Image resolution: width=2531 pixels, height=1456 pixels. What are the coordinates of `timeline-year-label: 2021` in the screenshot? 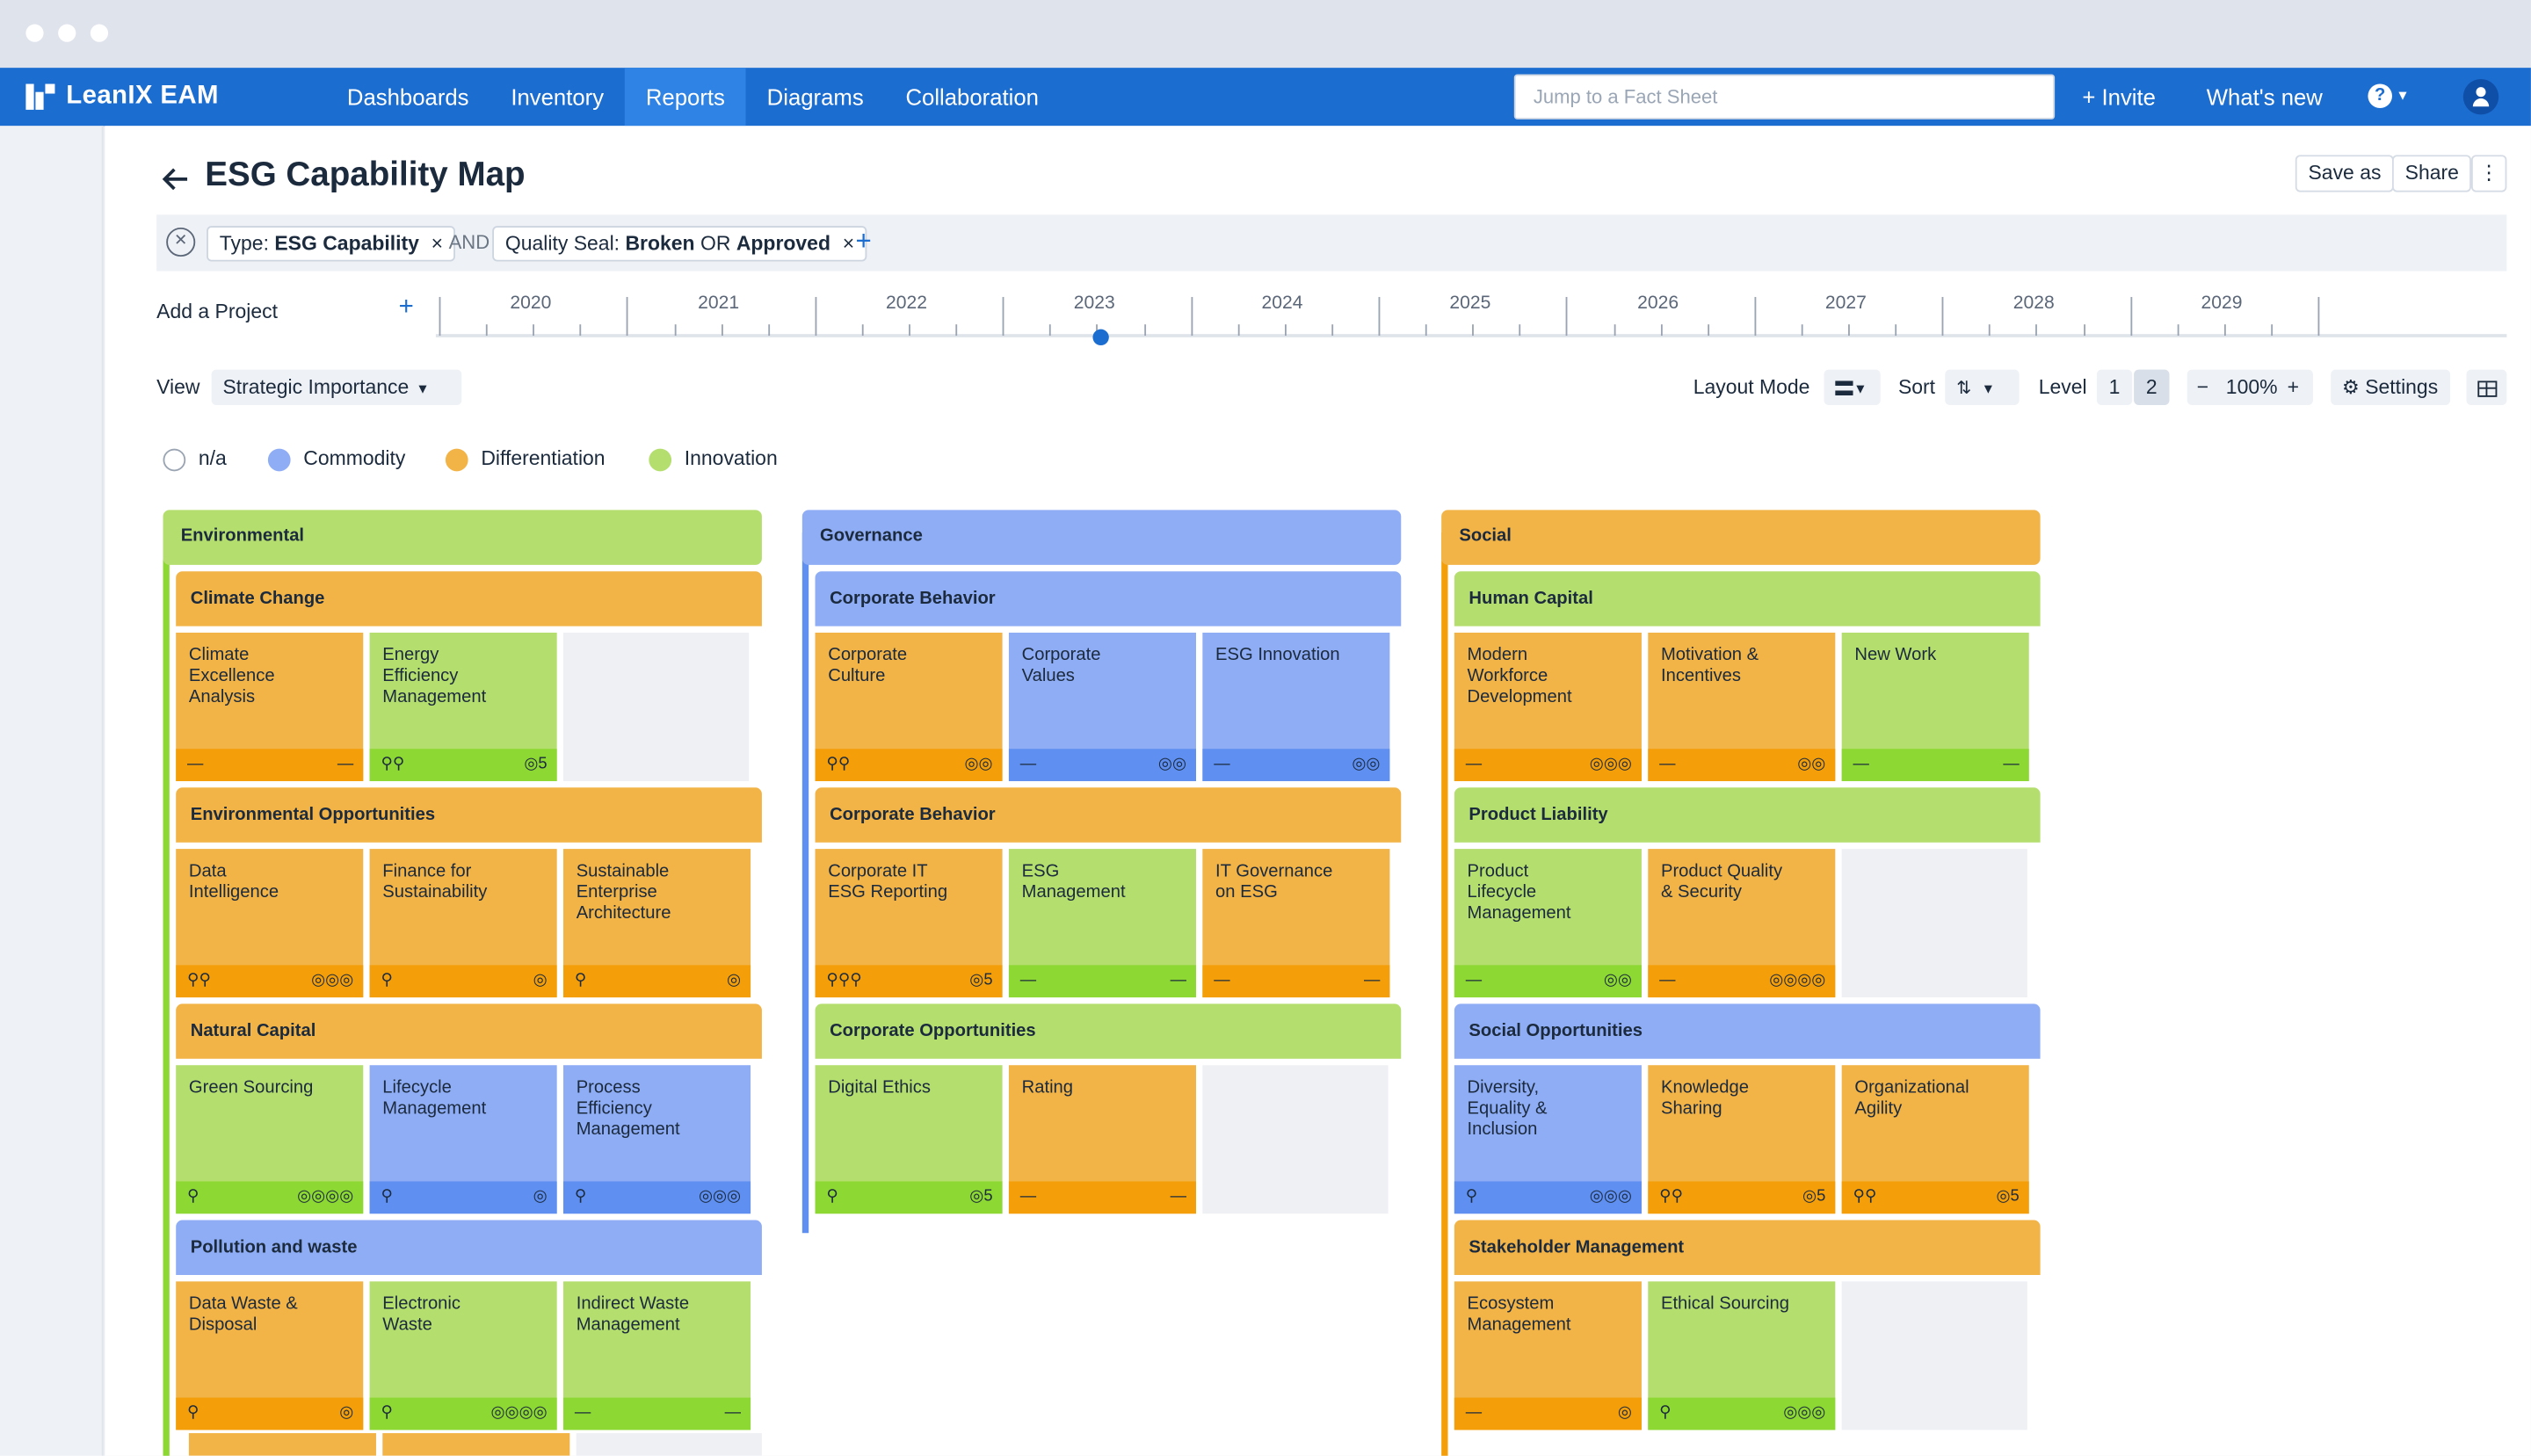 It's located at (719, 303).